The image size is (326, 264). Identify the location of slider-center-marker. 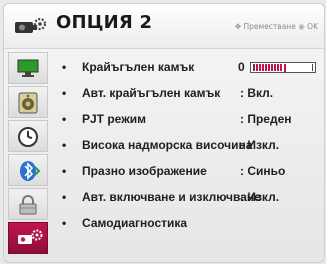
(285, 68).